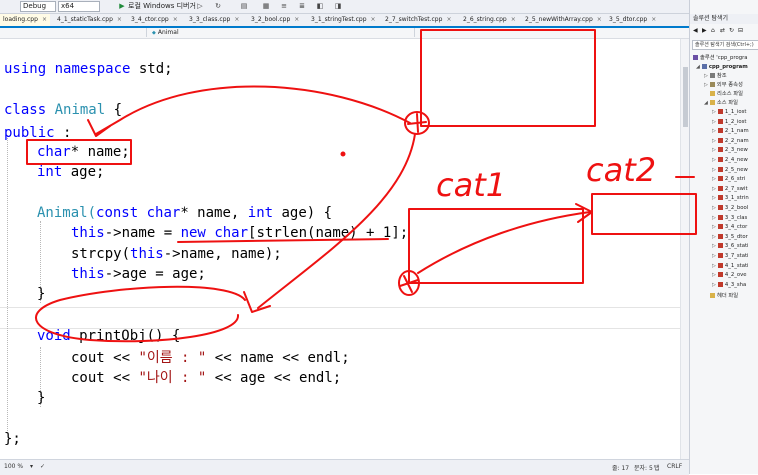  What do you see at coordinates (728, 179) in the screenshot?
I see `tree-source-file: ▷ 2_6_stri` at bounding box center [728, 179].